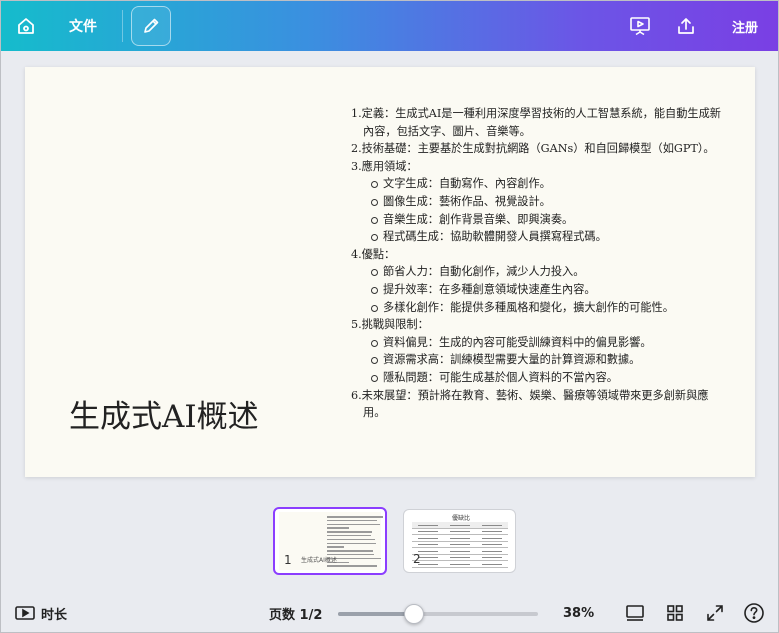  What do you see at coordinates (537, 272) in the screenshot?
I see `body-bullet: 節省人力：自動化創作，減少人力投入。` at bounding box center [537, 272].